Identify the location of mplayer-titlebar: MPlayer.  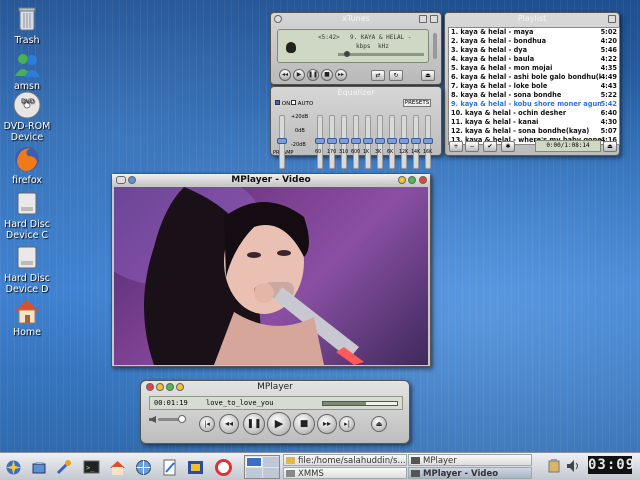
(275, 387).